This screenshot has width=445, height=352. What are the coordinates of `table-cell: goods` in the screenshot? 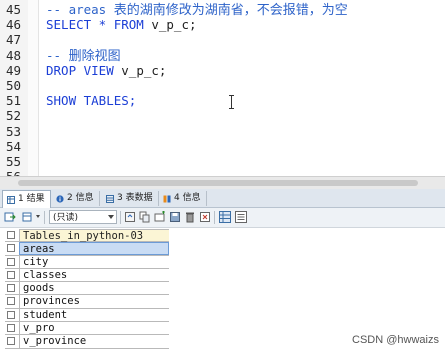 It's located at (94, 288).